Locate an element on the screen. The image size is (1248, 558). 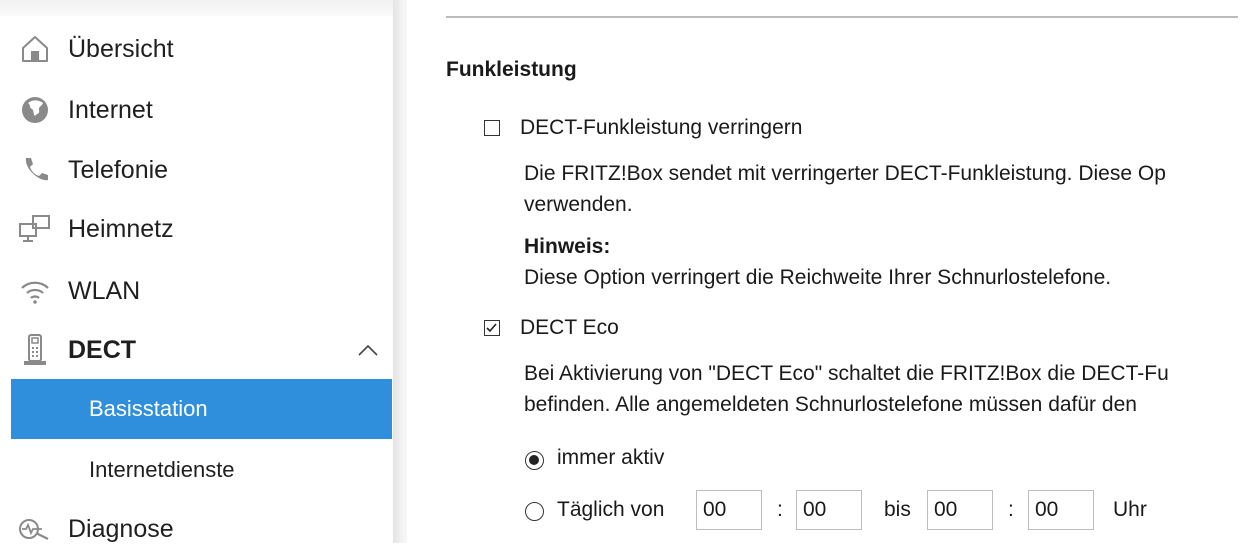
bis-label: bis is located at coordinates (897, 509).